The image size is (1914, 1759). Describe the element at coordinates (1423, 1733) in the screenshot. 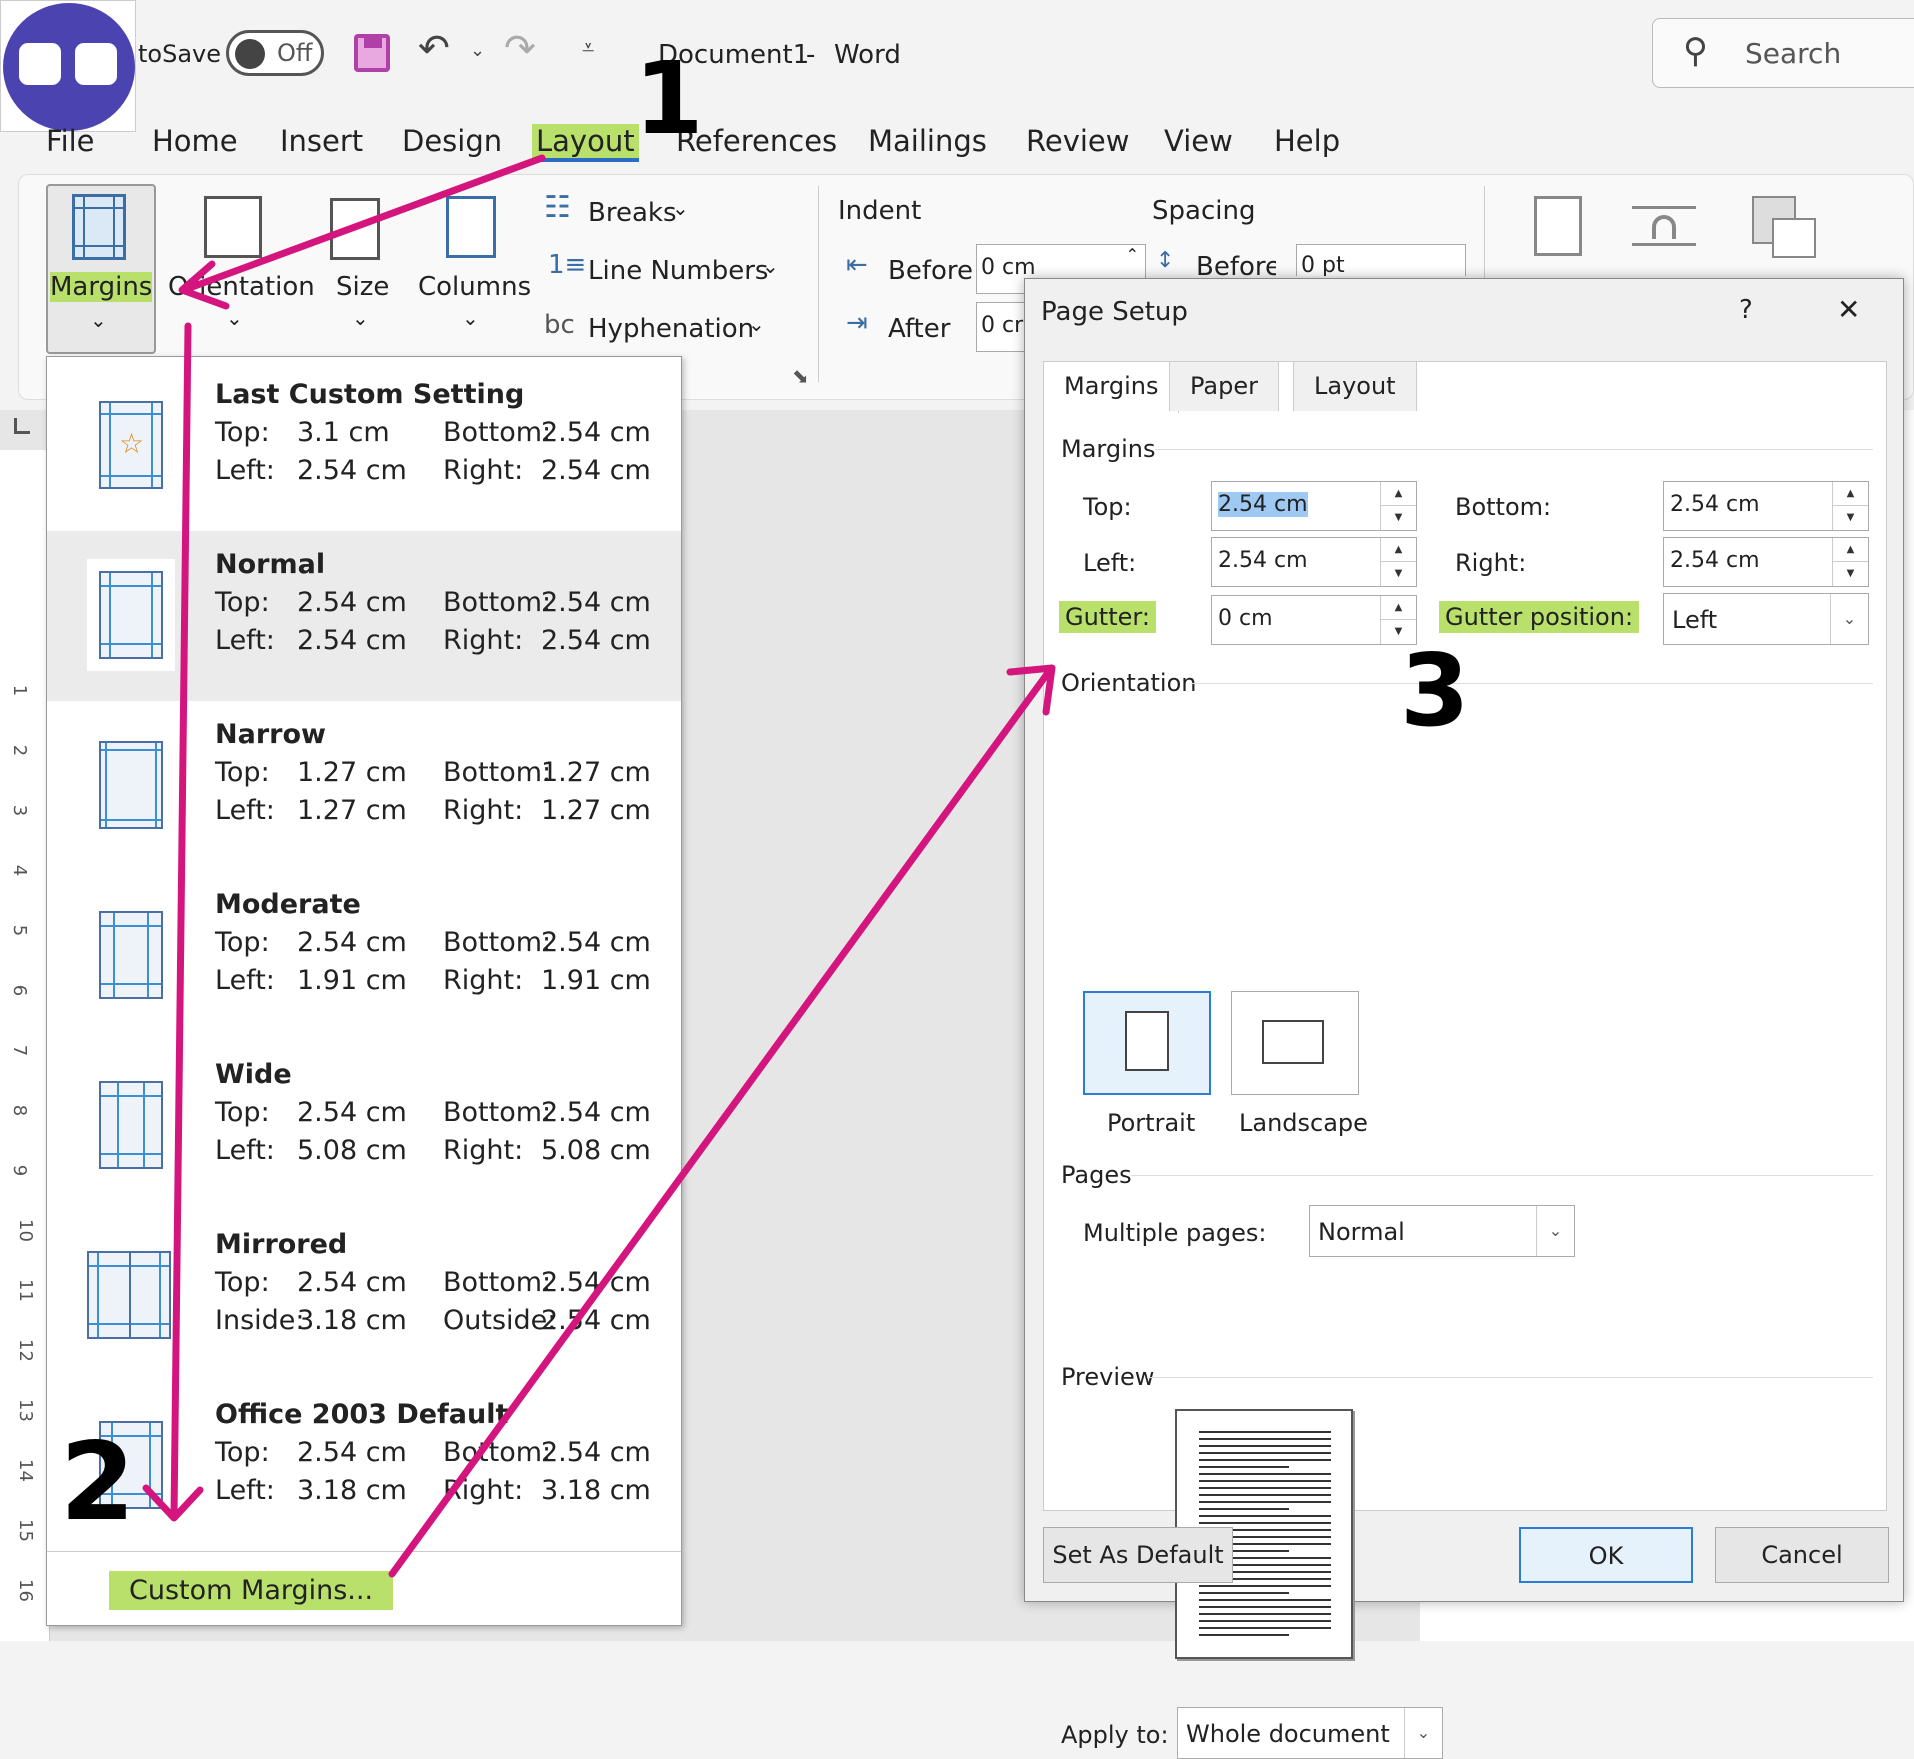

I see `chevron-down-icon: ⌄` at that location.